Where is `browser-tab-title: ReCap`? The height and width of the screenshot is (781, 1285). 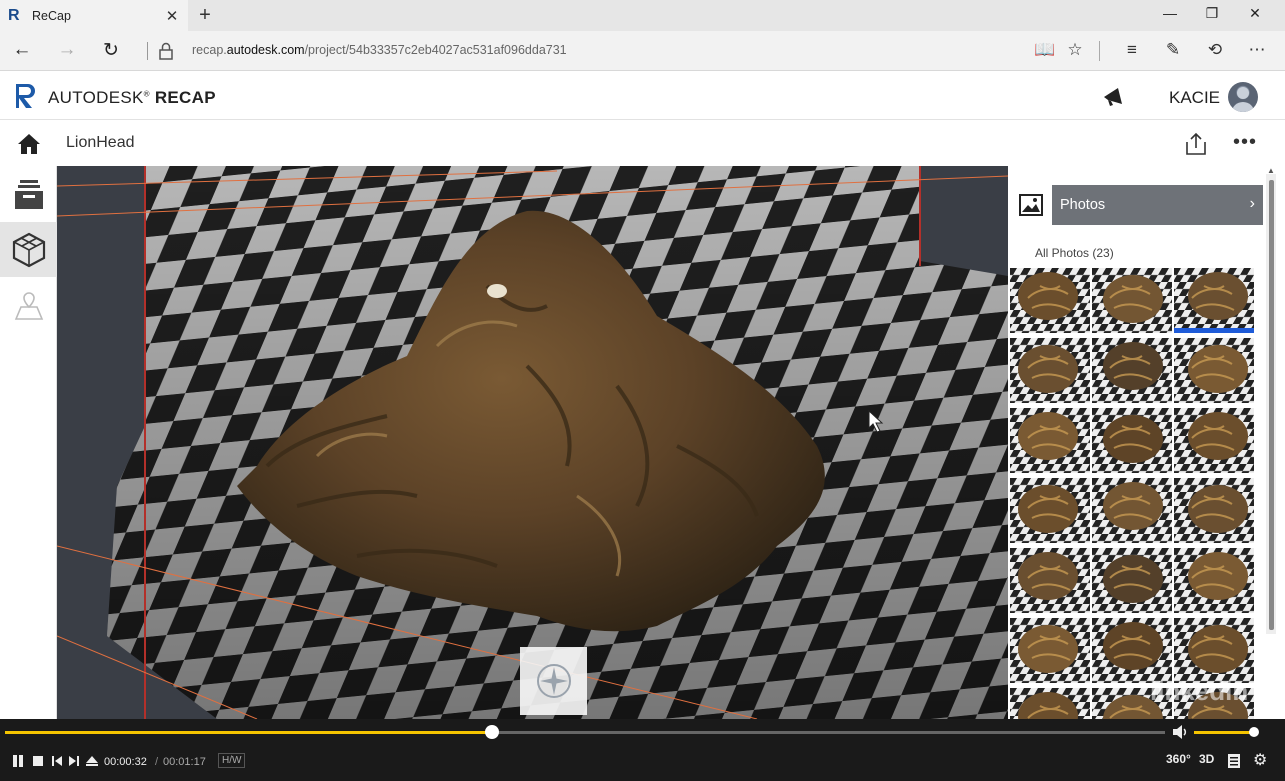 browser-tab-title: ReCap is located at coordinates (51, 15).